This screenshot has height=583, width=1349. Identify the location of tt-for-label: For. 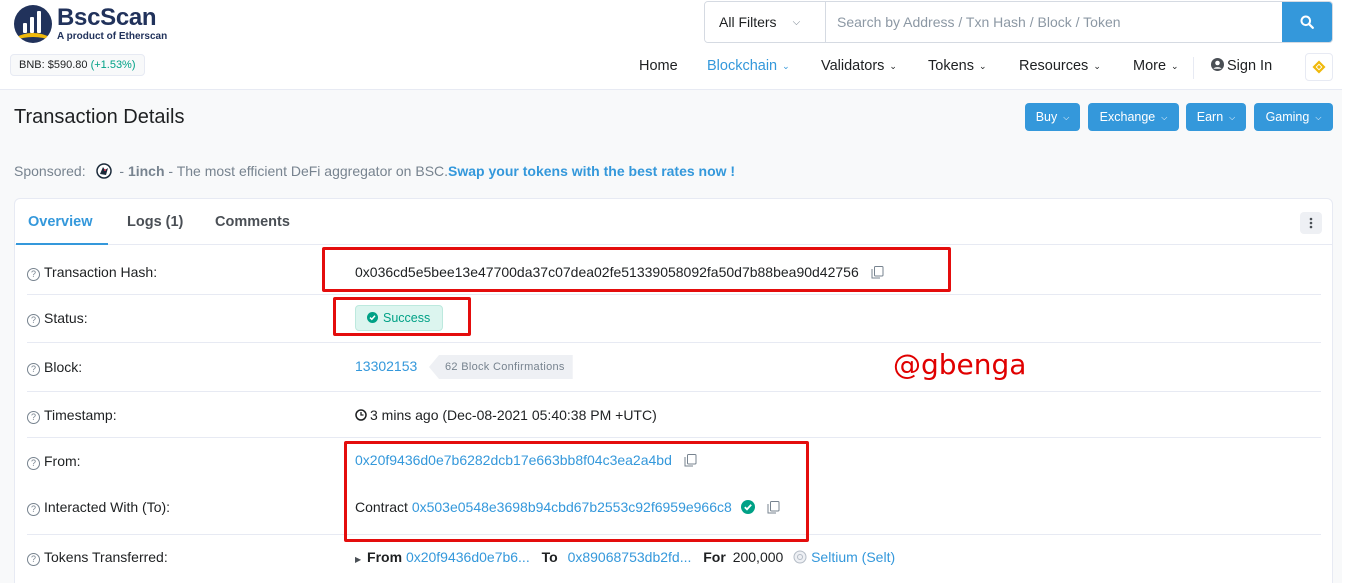
(714, 557).